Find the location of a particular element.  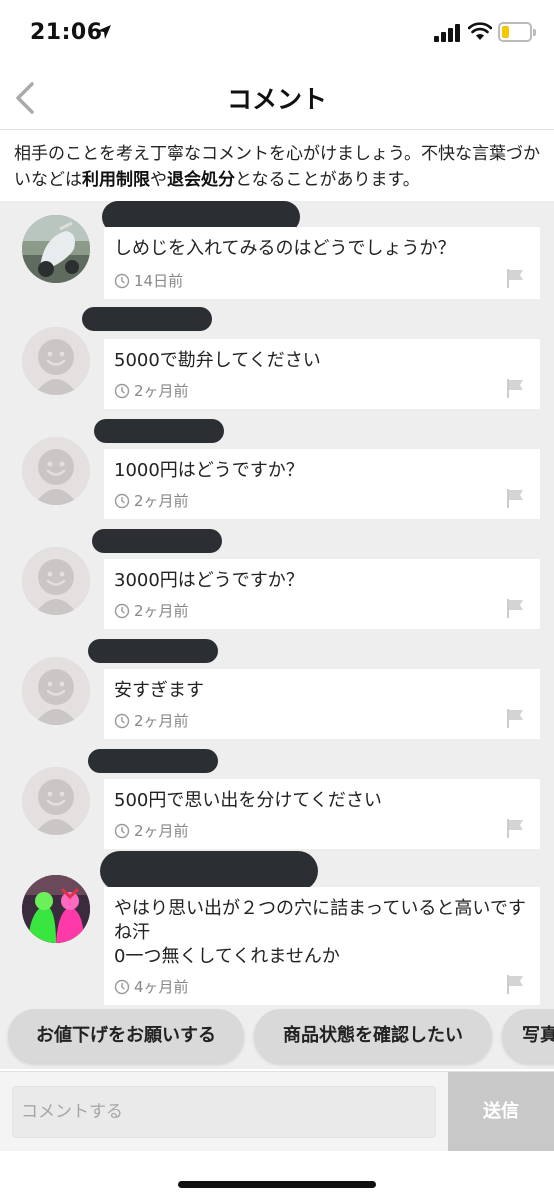

comment-time: 4ヶ月前 is located at coordinates (161, 987).